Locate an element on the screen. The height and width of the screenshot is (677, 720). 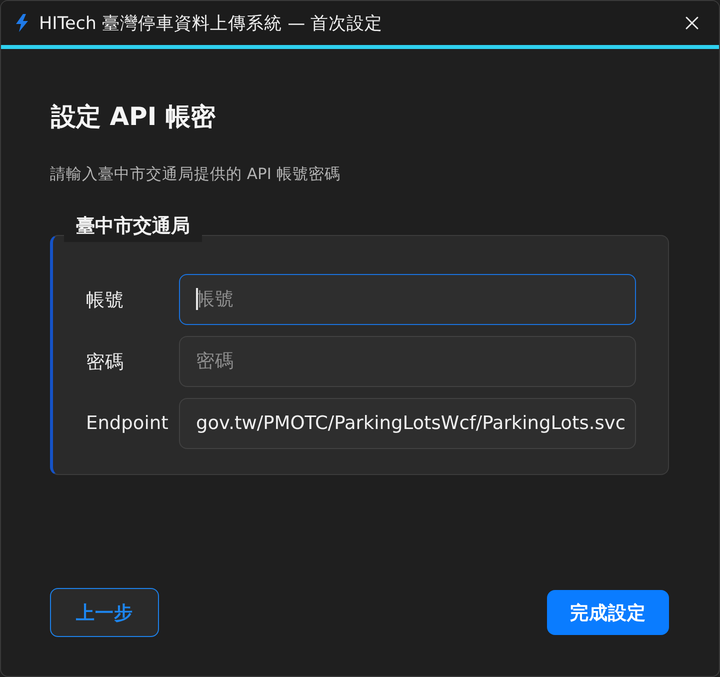
page-heading: 設定 API 帳密 is located at coordinates (133, 117).